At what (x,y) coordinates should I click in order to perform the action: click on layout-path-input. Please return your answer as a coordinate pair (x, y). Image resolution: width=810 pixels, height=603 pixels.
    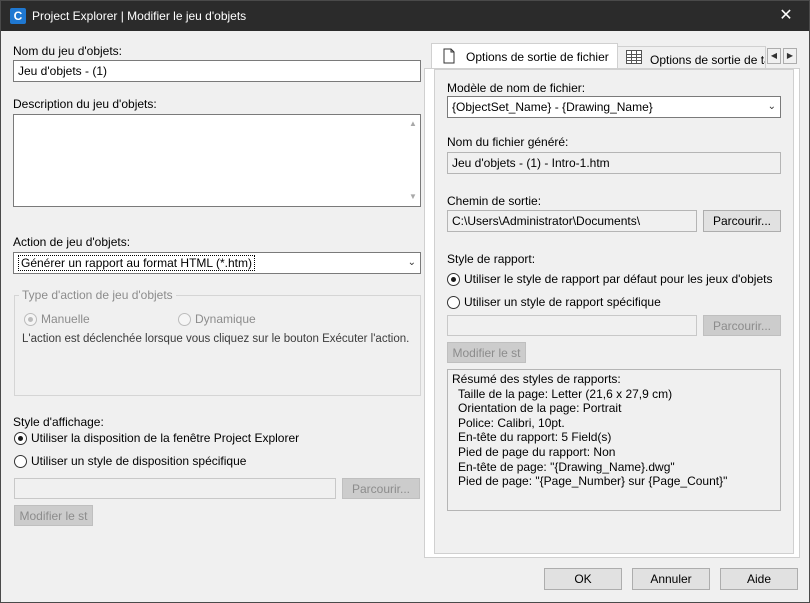
    Looking at the image, I should click on (175, 488).